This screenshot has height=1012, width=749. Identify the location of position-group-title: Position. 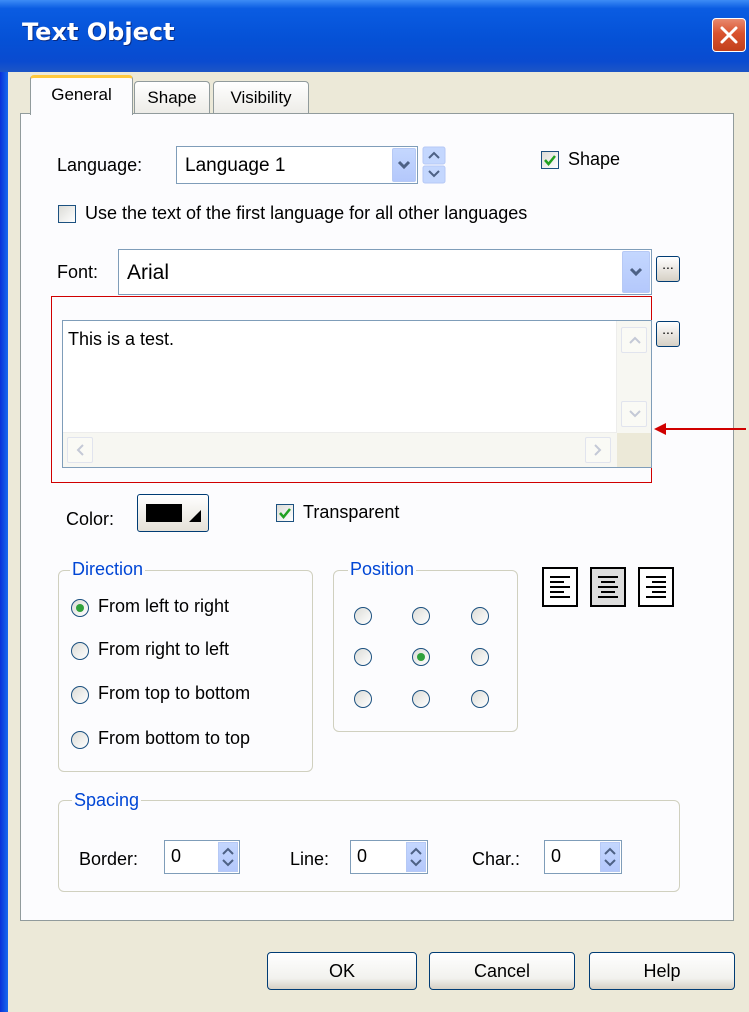
(382, 569).